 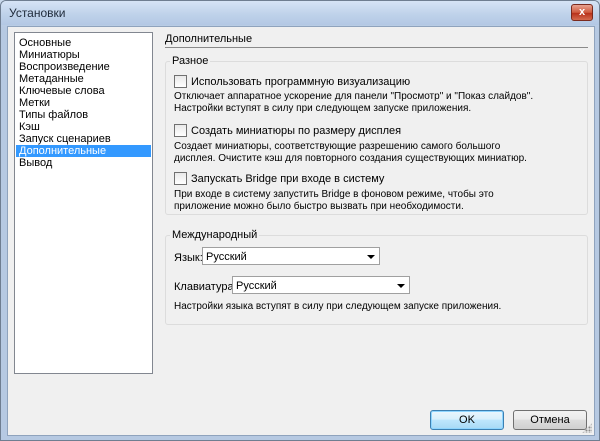 What do you see at coordinates (83, 43) in the screenshot?
I see `sidebar-item: Основные` at bounding box center [83, 43].